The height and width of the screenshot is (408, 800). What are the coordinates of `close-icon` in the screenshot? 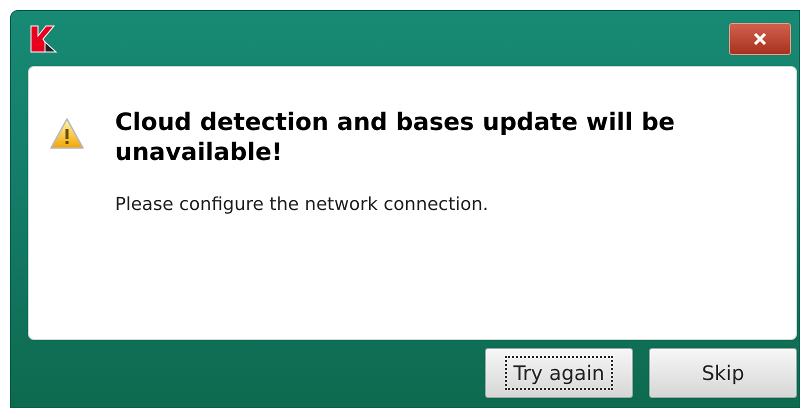 It's located at (760, 38).